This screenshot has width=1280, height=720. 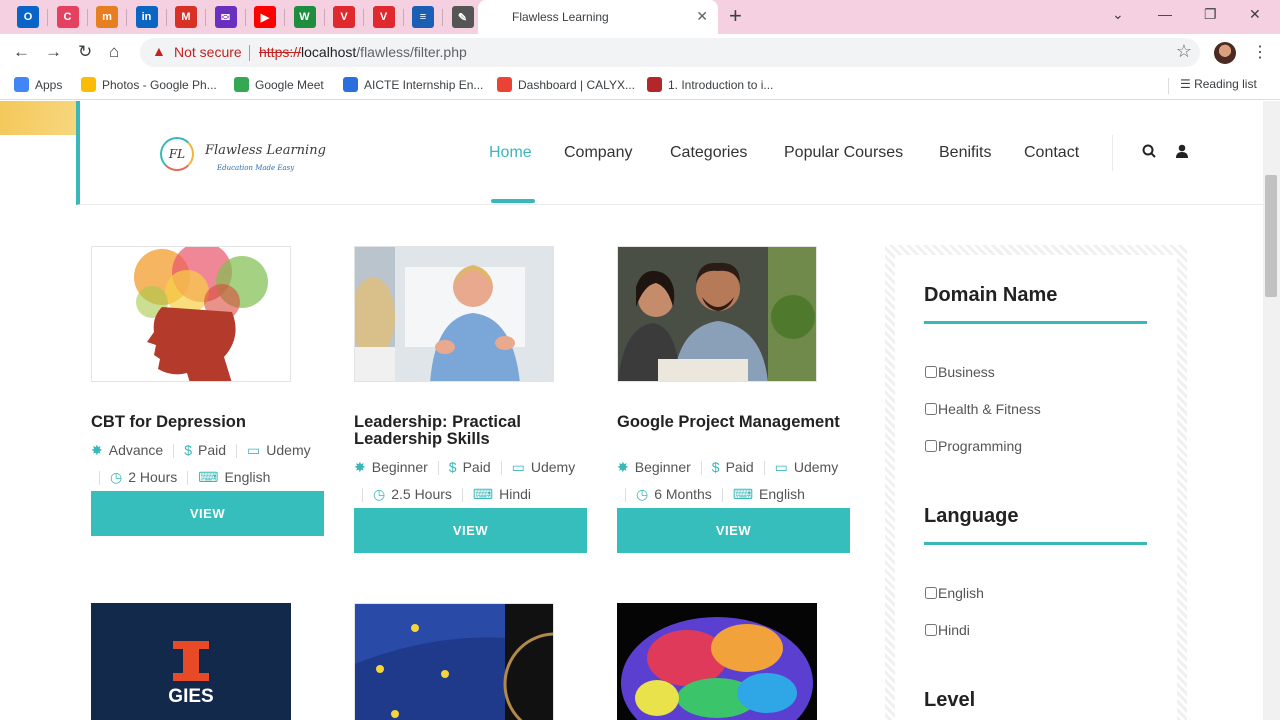 What do you see at coordinates (85, 52) in the screenshot?
I see `reload-icon: ↻` at bounding box center [85, 52].